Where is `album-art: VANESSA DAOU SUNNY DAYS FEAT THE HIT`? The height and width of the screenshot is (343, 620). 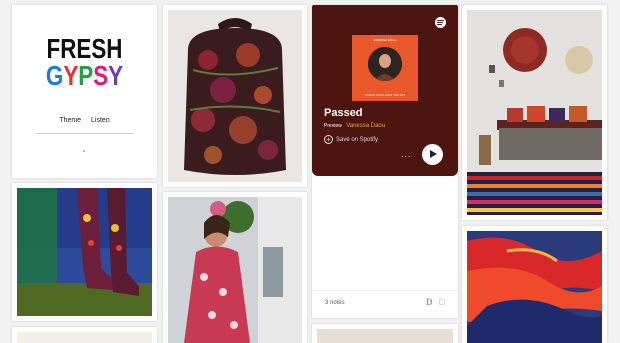
album-art: VANESSA DAOU SUNNY DAYS FEAT THE HIT is located at coordinates (385, 68).